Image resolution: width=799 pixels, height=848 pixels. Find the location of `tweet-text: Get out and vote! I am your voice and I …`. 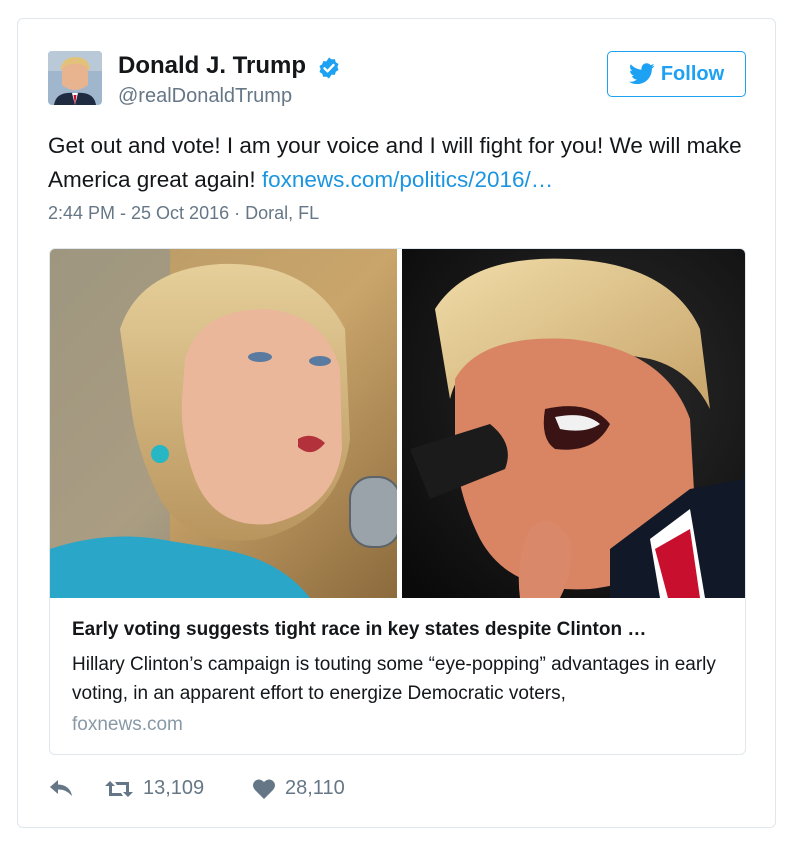

tweet-text: Get out and vote! I am your voice and I … is located at coordinates (398, 163).